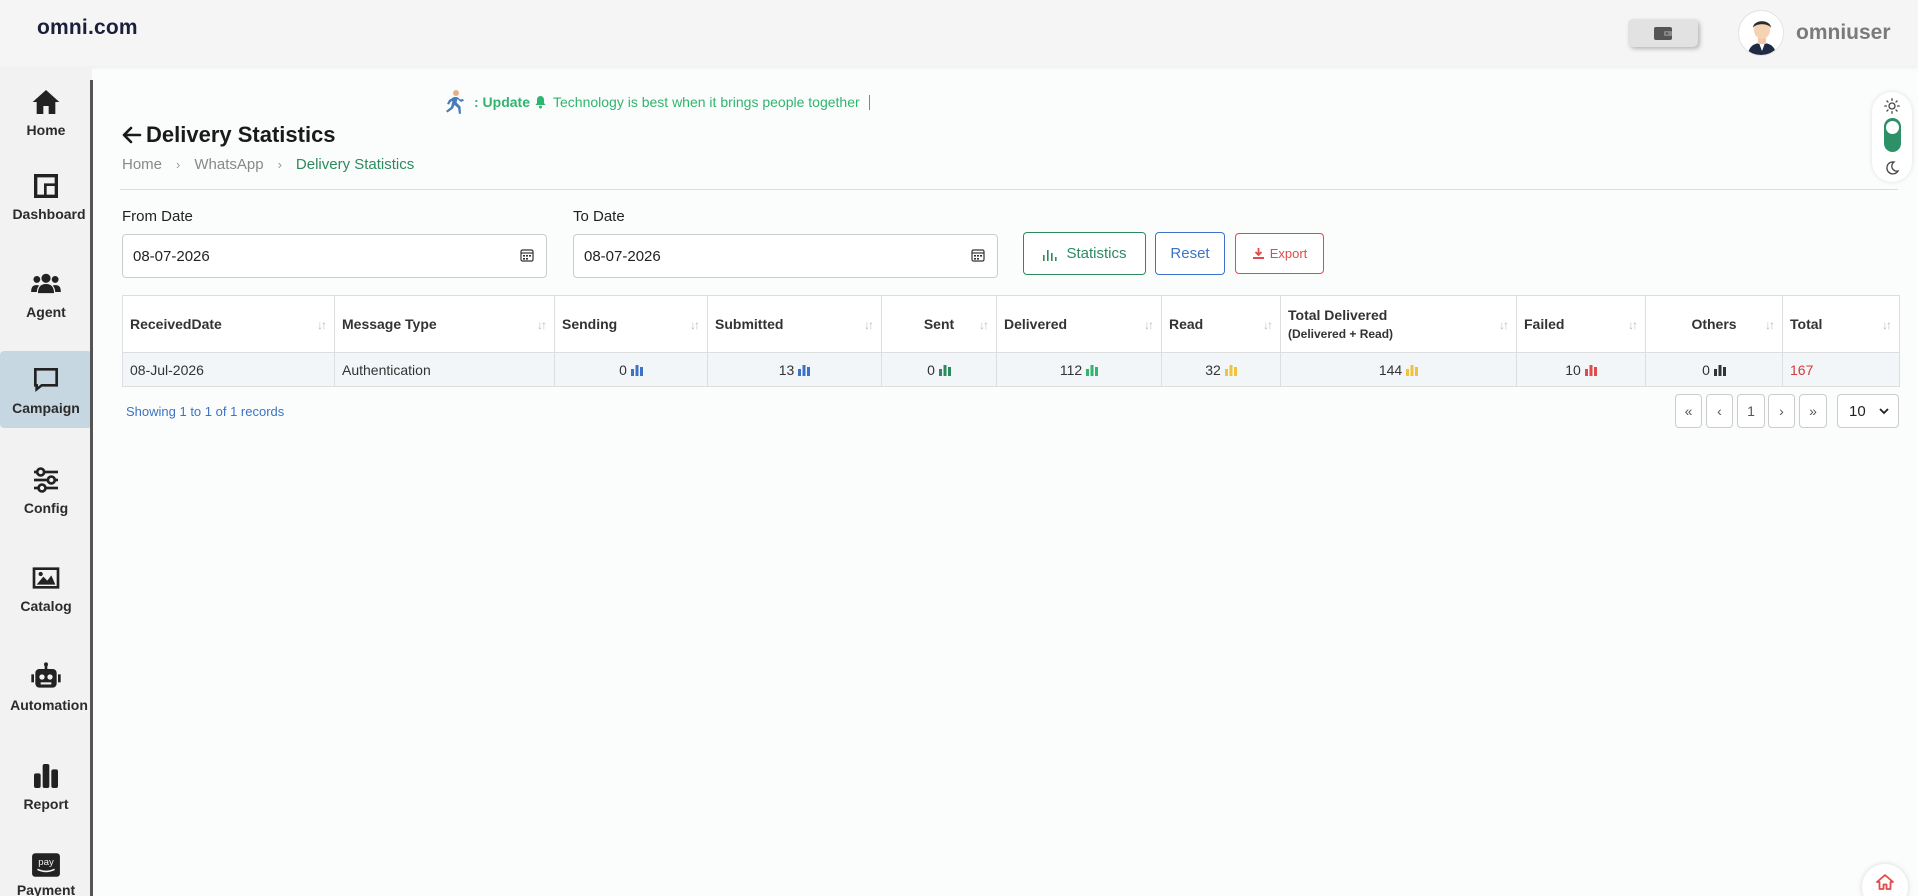  Describe the element at coordinates (1079, 324) in the screenshot. I see `column-header-delivered: Delivered ↓↑` at that location.